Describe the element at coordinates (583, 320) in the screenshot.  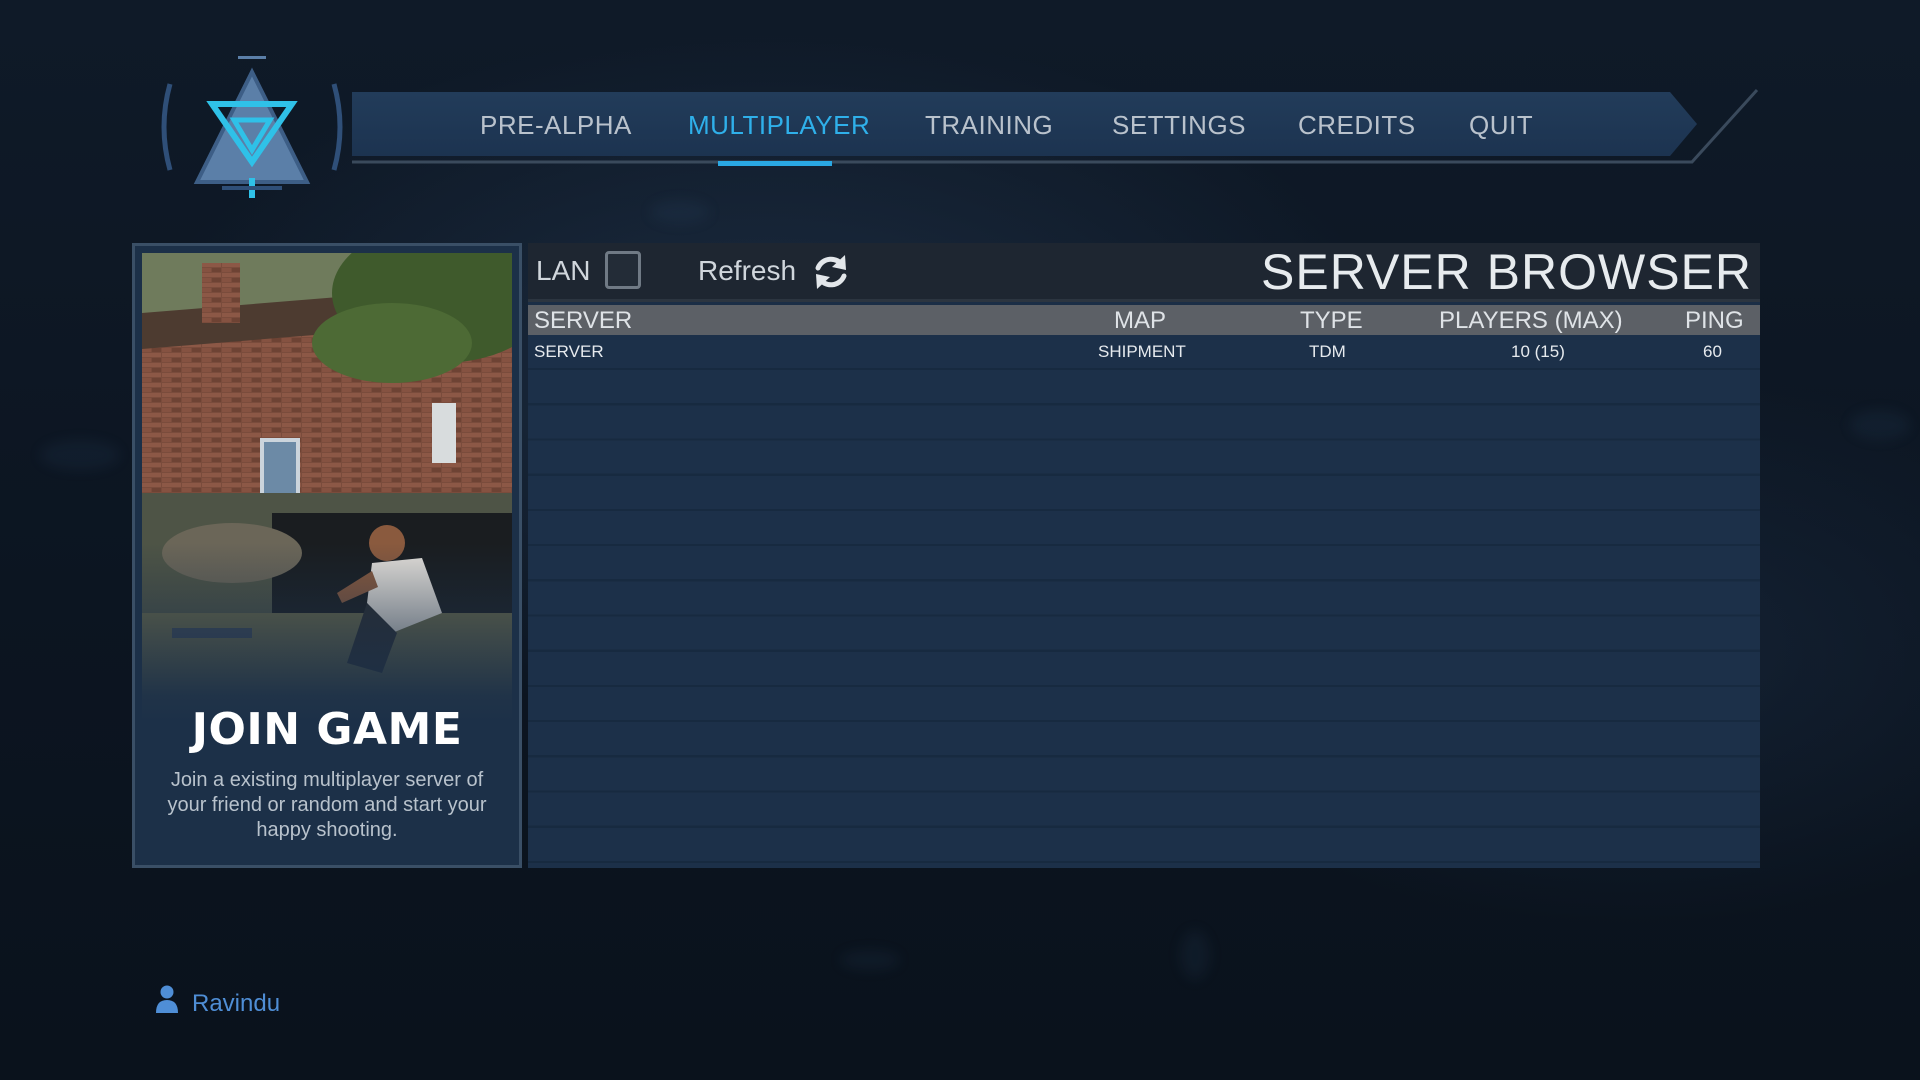
I see `column-header-server: SERVER` at that location.